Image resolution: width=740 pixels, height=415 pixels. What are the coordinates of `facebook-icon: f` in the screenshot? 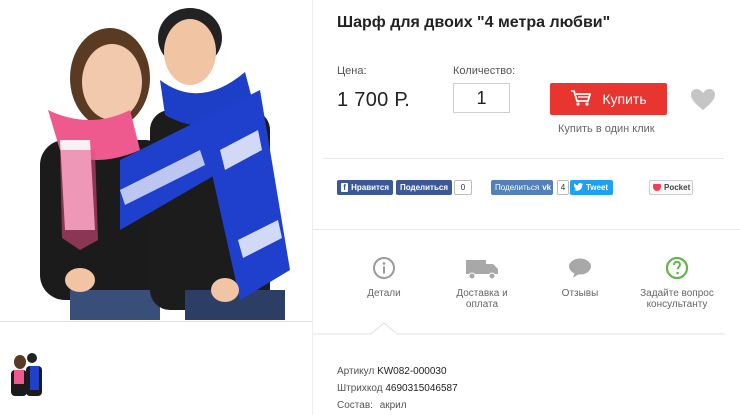 It's located at (345, 187).